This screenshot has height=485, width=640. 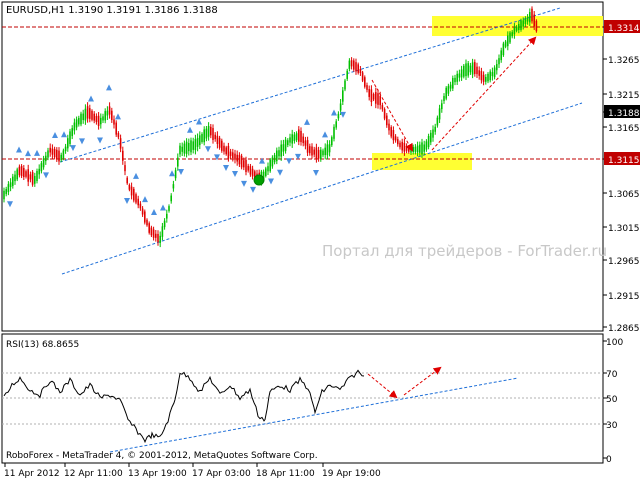 What do you see at coordinates (32, 474) in the screenshot?
I see `time-label: 11 Apr 2012` at bounding box center [32, 474].